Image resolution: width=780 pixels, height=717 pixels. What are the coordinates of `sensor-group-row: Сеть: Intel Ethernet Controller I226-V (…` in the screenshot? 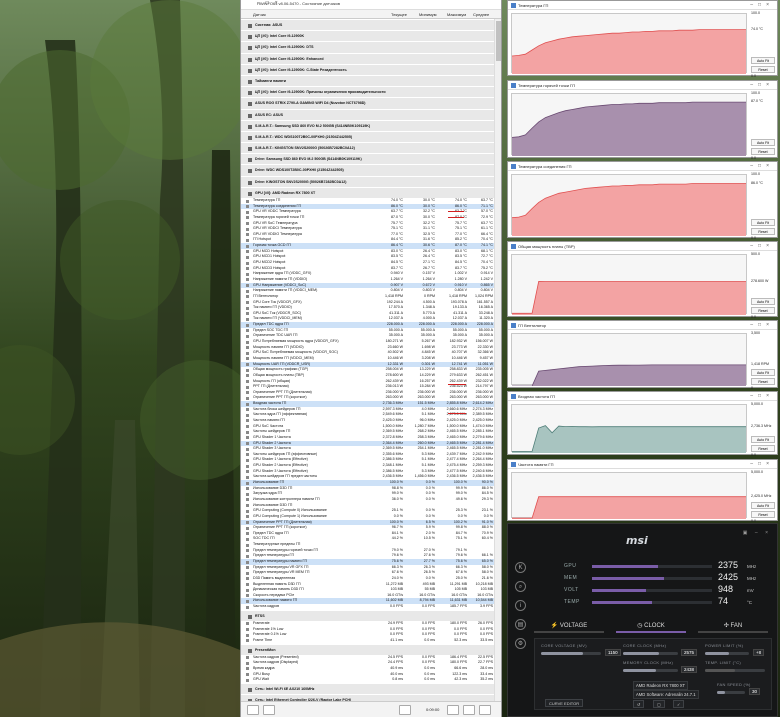 It's located at (368, 697).